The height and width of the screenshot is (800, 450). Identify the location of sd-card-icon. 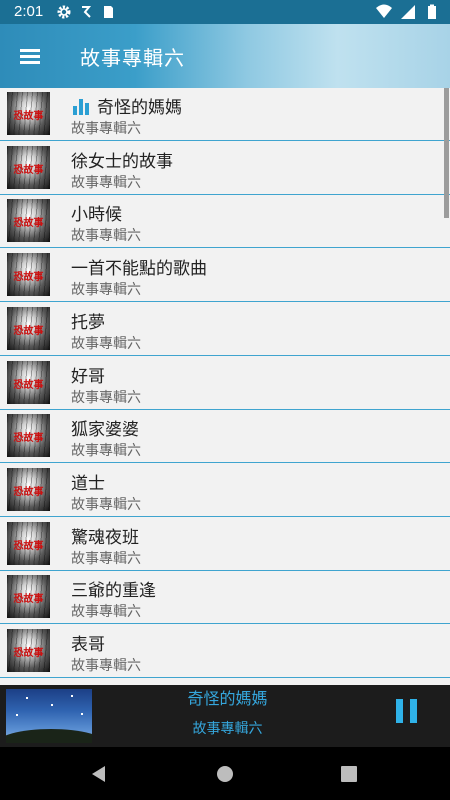
(108, 12).